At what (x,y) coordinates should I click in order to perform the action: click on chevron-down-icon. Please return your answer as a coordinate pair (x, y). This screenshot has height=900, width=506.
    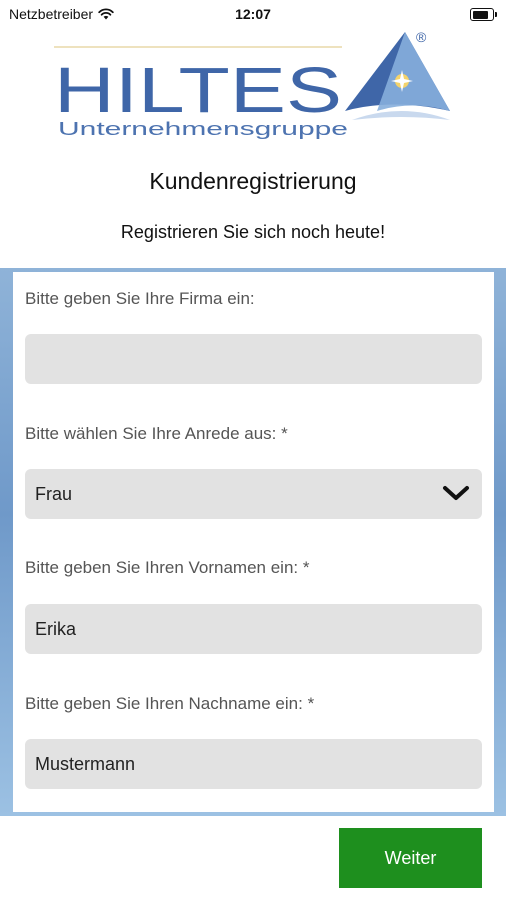
    Looking at the image, I should click on (456, 493).